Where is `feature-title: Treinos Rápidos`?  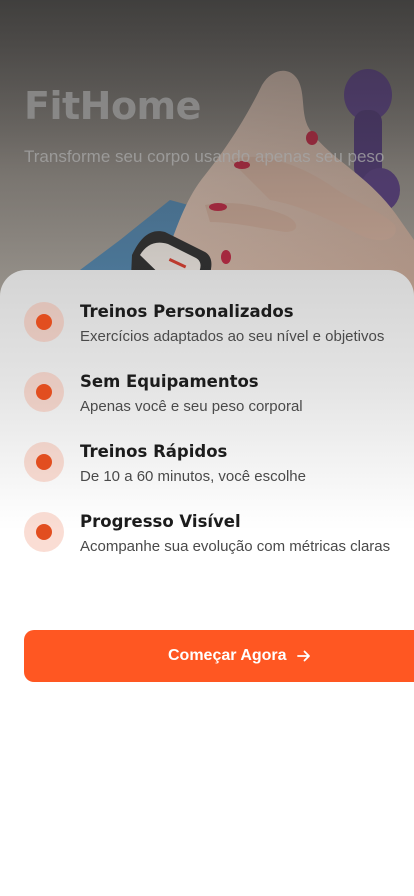 feature-title: Treinos Rápidos is located at coordinates (154, 451).